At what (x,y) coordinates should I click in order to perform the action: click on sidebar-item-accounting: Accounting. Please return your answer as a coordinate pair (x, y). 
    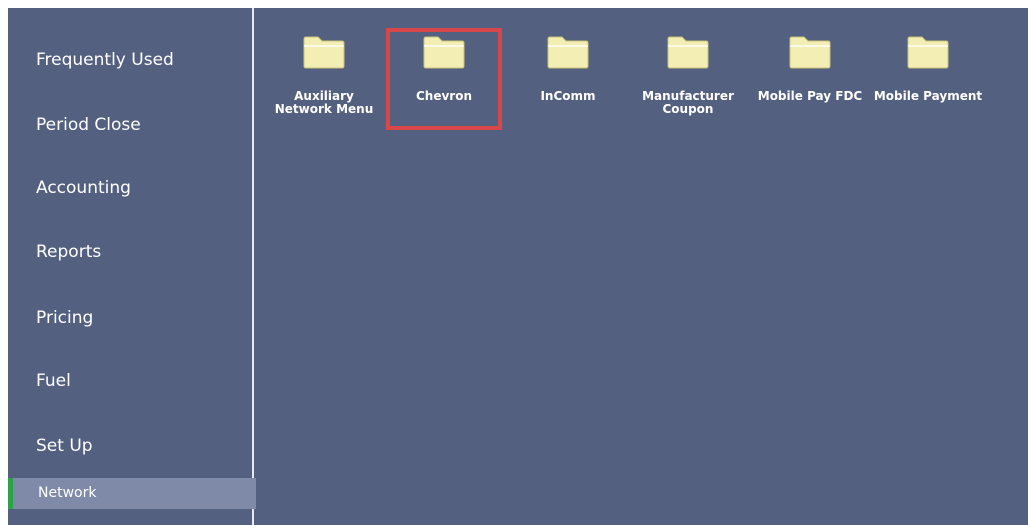
    Looking at the image, I should click on (130, 188).